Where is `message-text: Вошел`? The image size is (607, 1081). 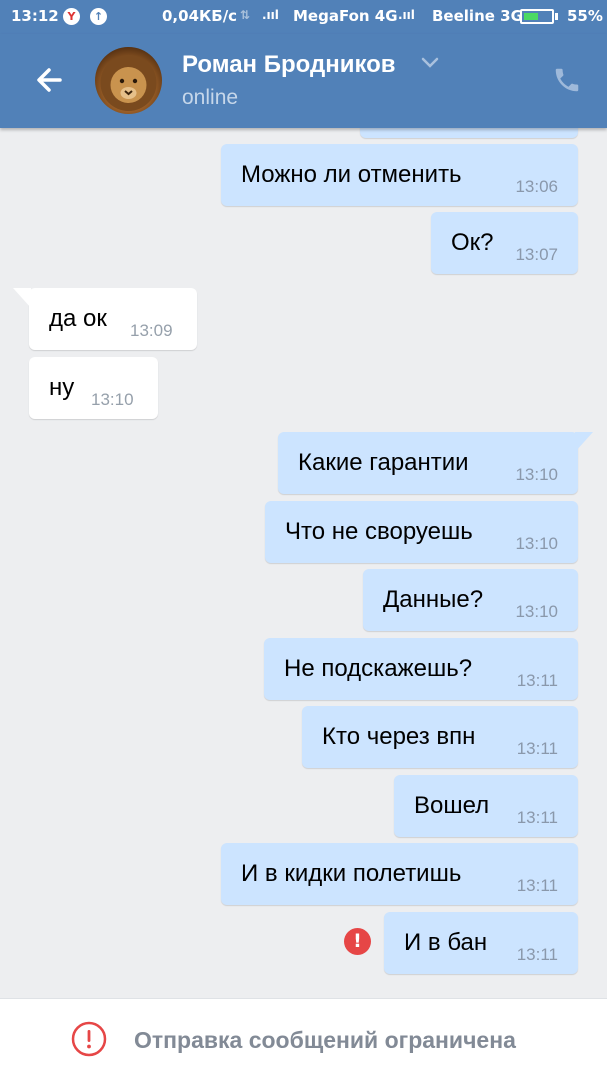
message-text: Вошел is located at coordinates (452, 805).